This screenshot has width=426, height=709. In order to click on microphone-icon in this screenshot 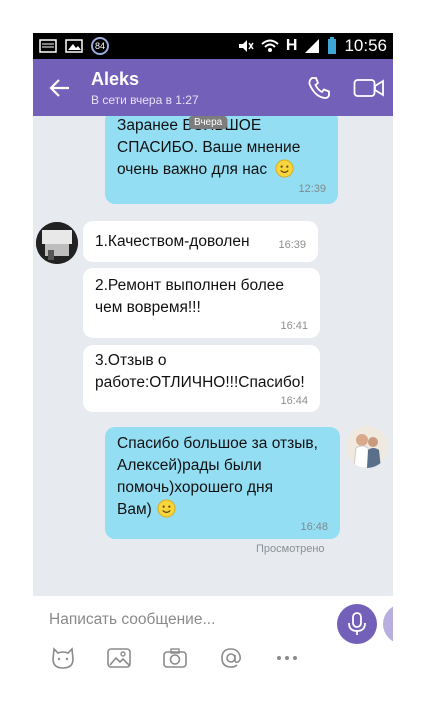, I will do `click(357, 623)`.